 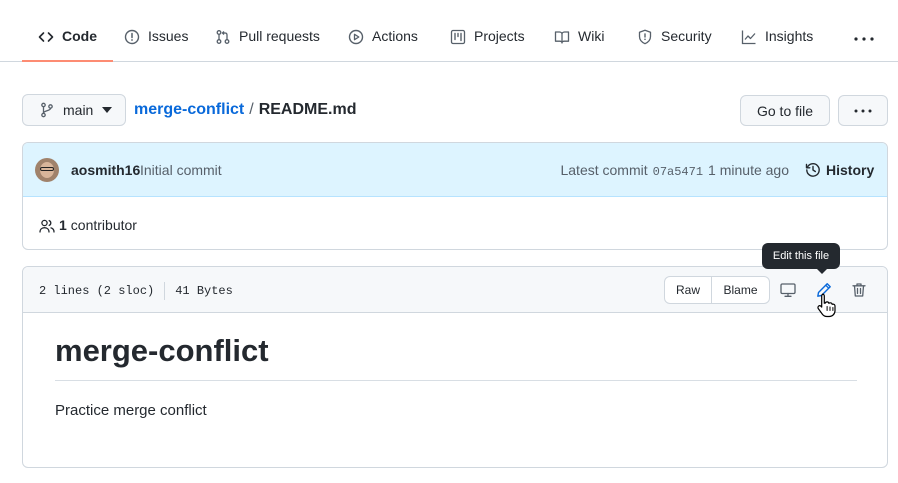 I want to click on hand-cursor-icon, so click(x=826, y=305).